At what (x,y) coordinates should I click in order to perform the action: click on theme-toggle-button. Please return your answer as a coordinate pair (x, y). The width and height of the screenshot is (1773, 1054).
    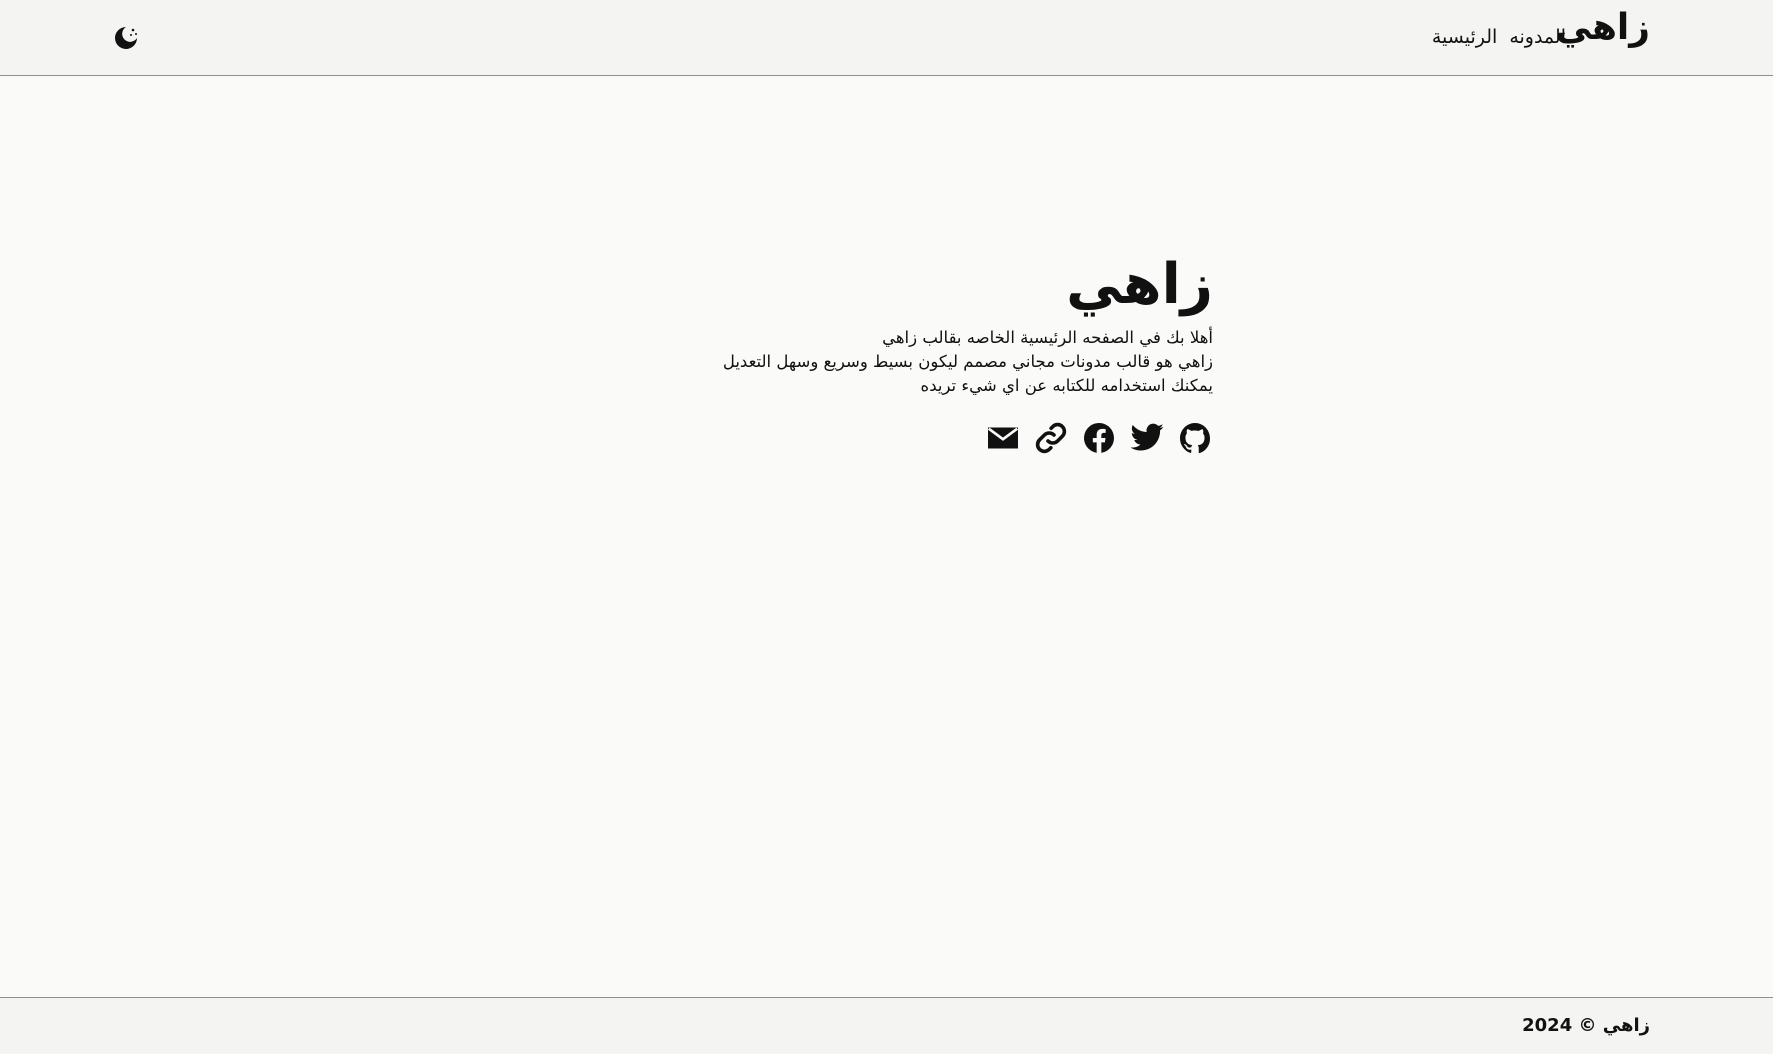
    Looking at the image, I should click on (126, 38).